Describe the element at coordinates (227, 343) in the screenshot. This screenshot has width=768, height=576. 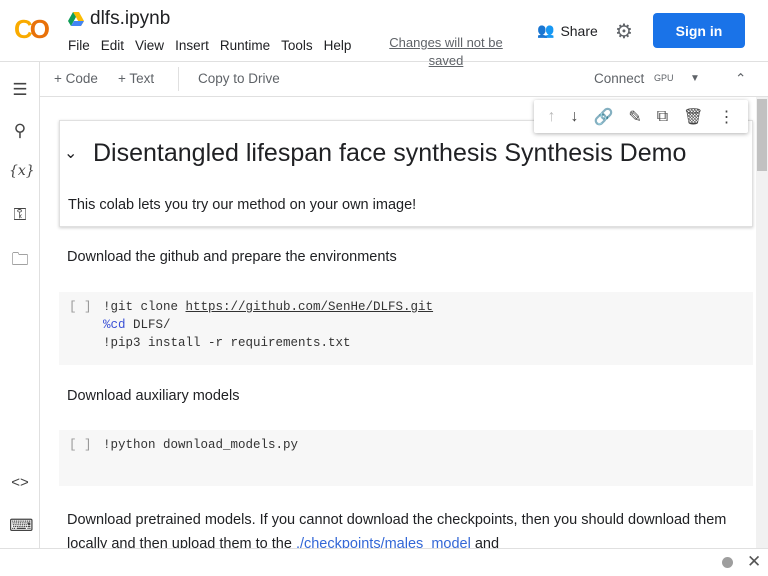
I see `code-text: !pip3 install -r requirements.txt` at that location.